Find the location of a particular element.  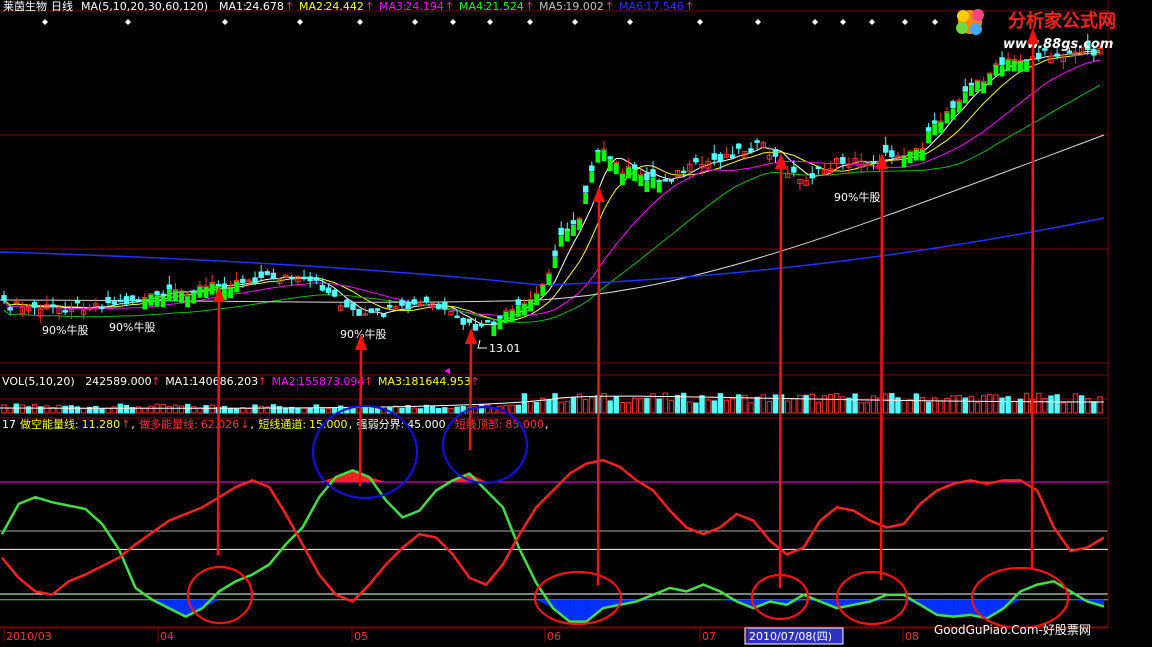

red-arrow-icon is located at coordinates (470, 395).